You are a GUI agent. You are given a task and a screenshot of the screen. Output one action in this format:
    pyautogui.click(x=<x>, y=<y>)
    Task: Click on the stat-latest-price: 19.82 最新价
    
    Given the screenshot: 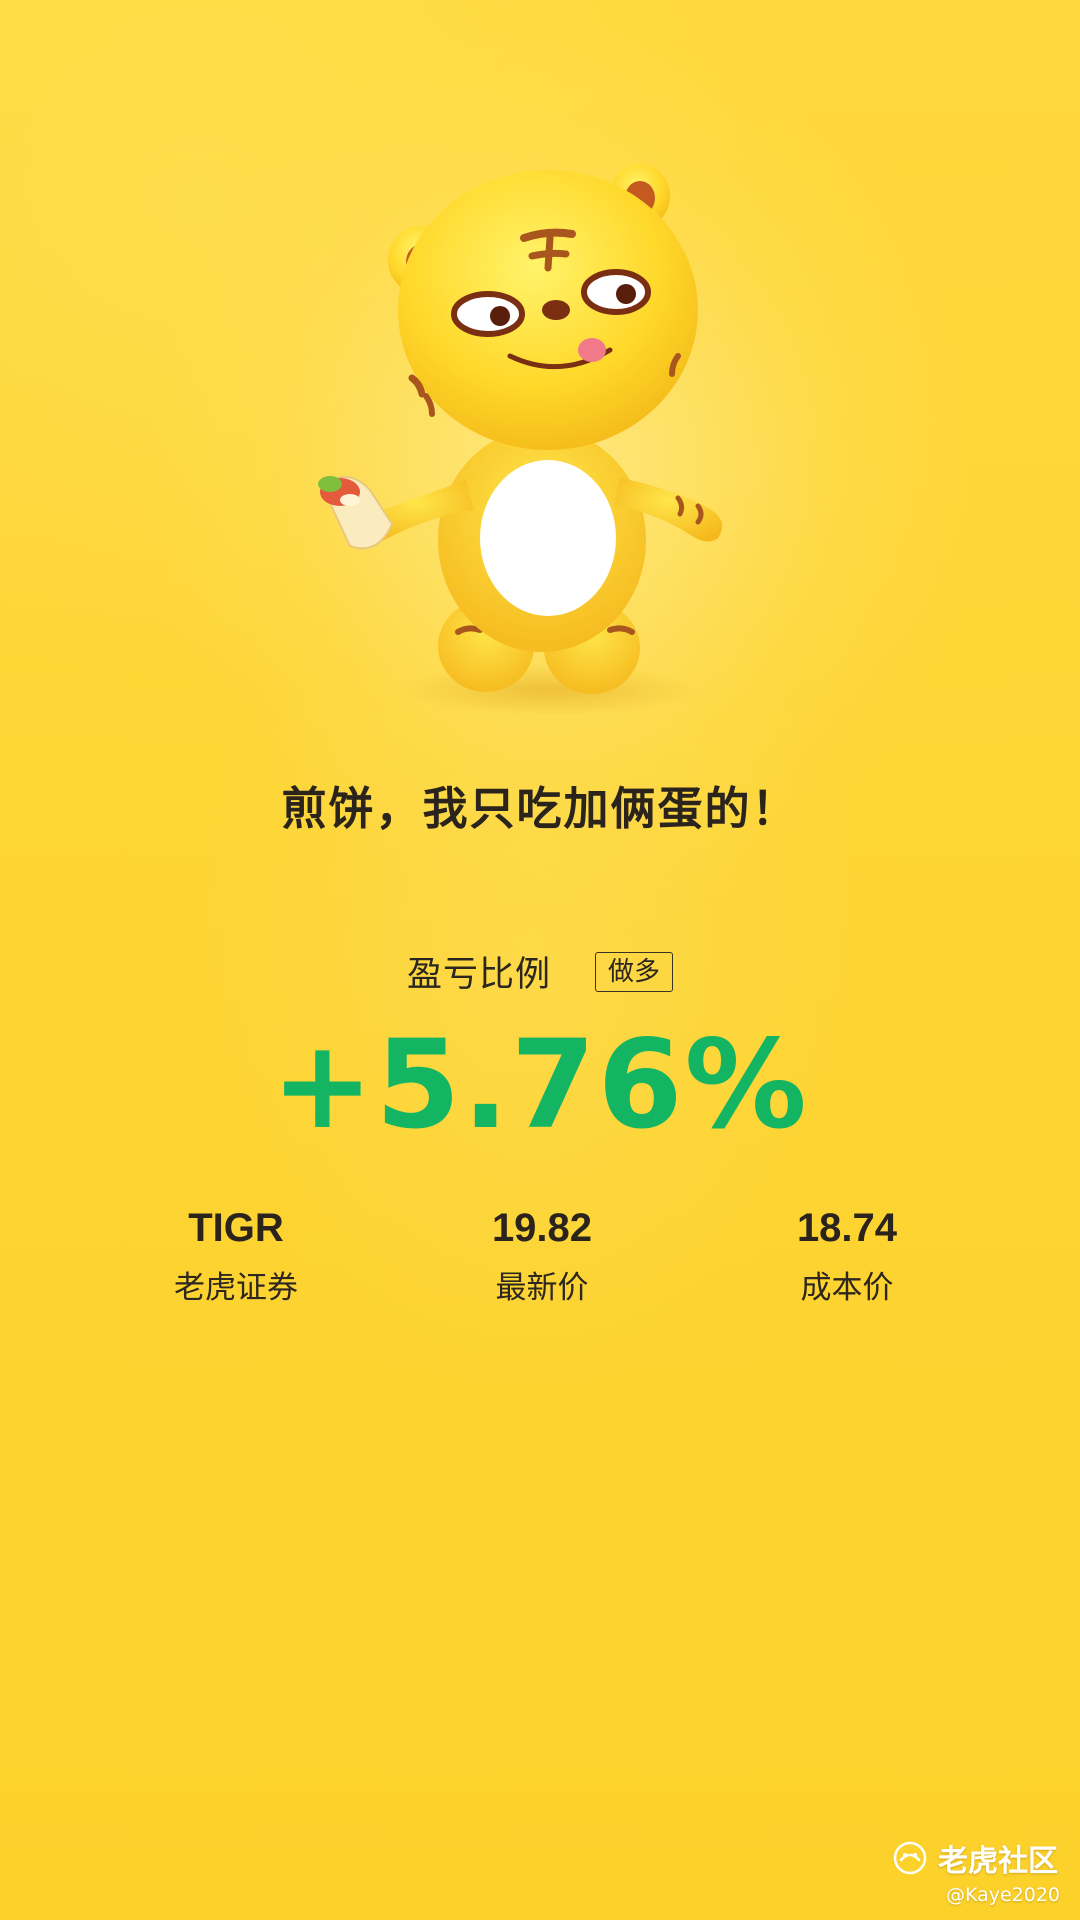 What is the action you would take?
    pyautogui.click(x=542, y=1255)
    